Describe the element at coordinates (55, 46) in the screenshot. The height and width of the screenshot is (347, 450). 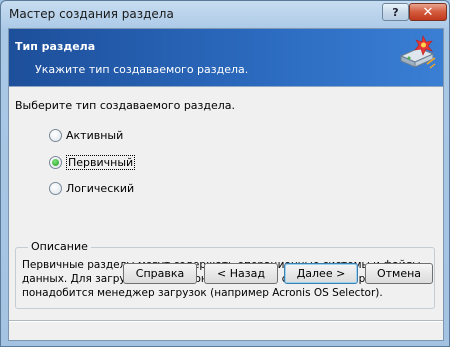
I see `header-title: Тип раздела` at that location.